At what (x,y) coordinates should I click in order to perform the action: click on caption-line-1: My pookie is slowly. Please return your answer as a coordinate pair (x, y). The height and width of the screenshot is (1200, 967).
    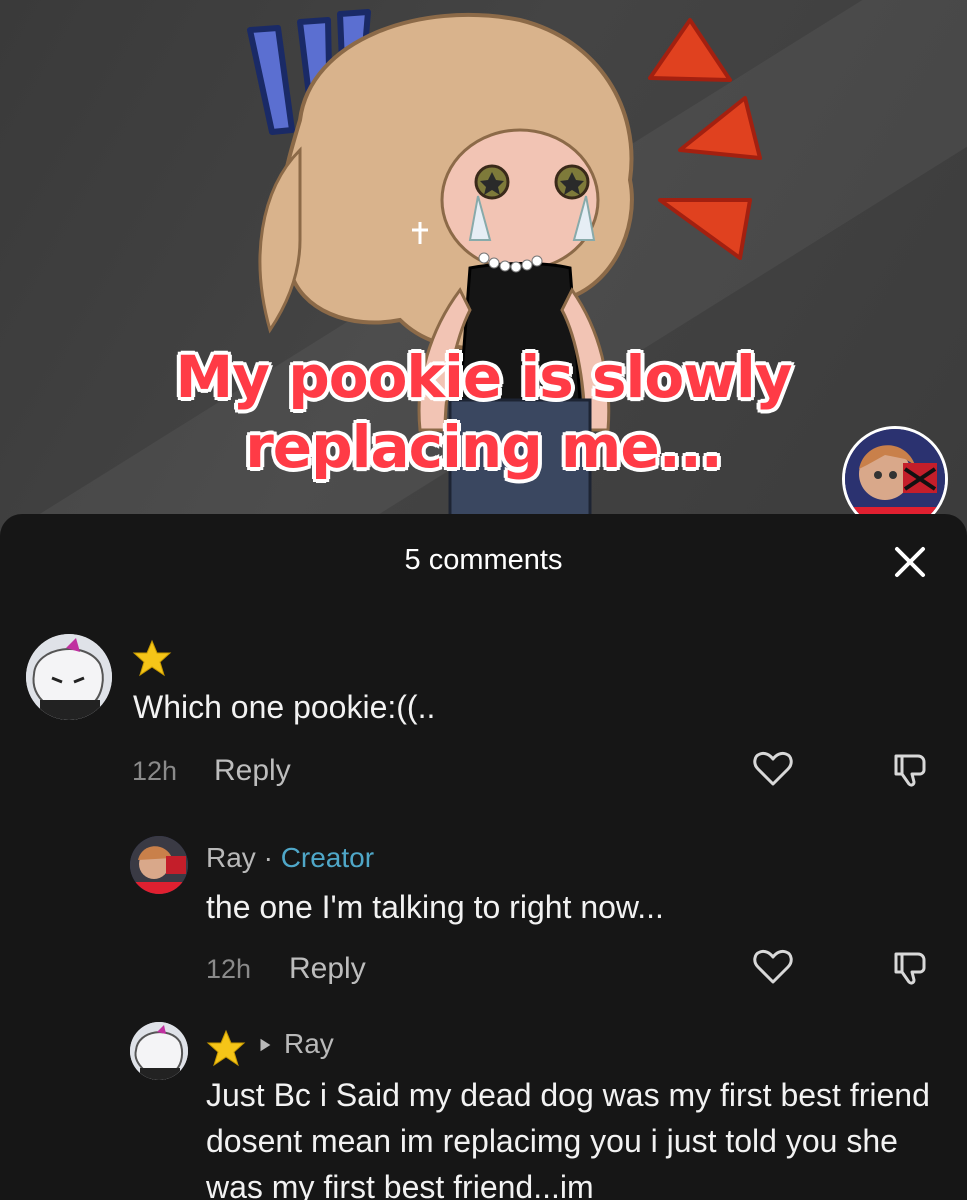
    Looking at the image, I should click on (483, 377).